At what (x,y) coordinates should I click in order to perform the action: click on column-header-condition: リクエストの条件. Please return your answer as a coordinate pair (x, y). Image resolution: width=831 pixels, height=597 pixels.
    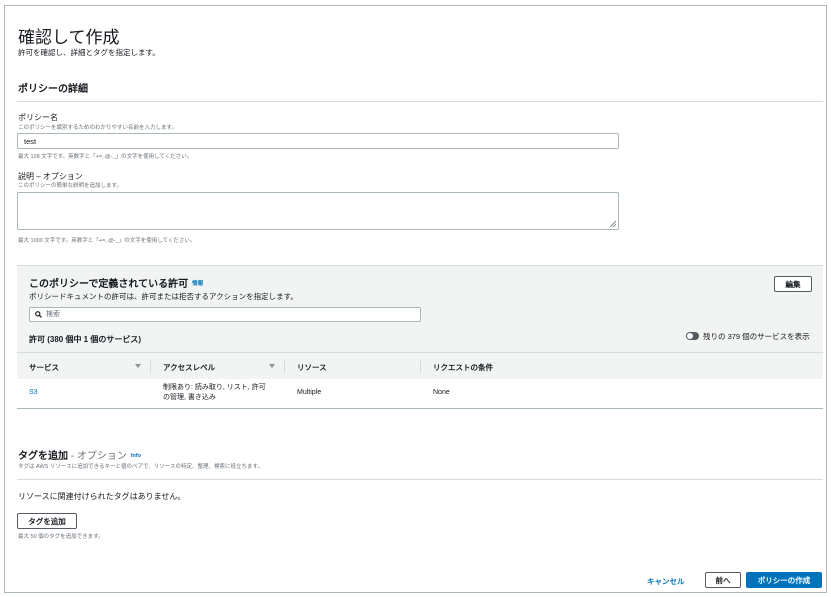
    Looking at the image, I should click on (463, 367).